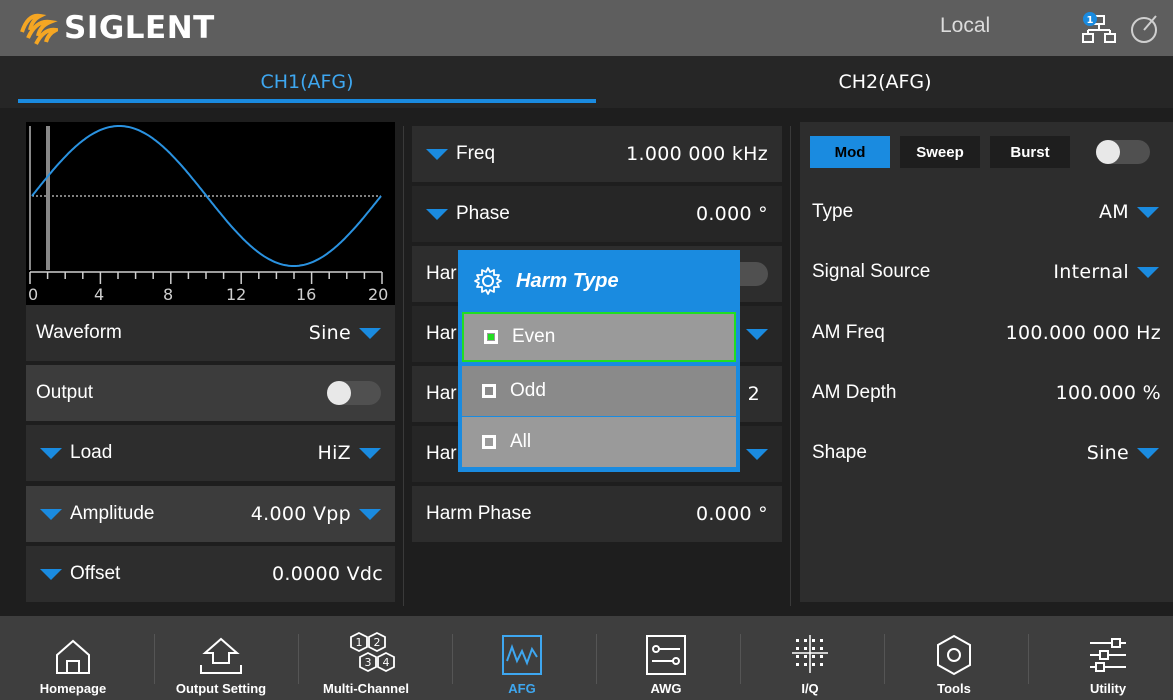 This screenshot has width=1173, height=700. Describe the element at coordinates (327, 574) in the screenshot. I see `offset-value: 0.0000 Vdc` at that location.